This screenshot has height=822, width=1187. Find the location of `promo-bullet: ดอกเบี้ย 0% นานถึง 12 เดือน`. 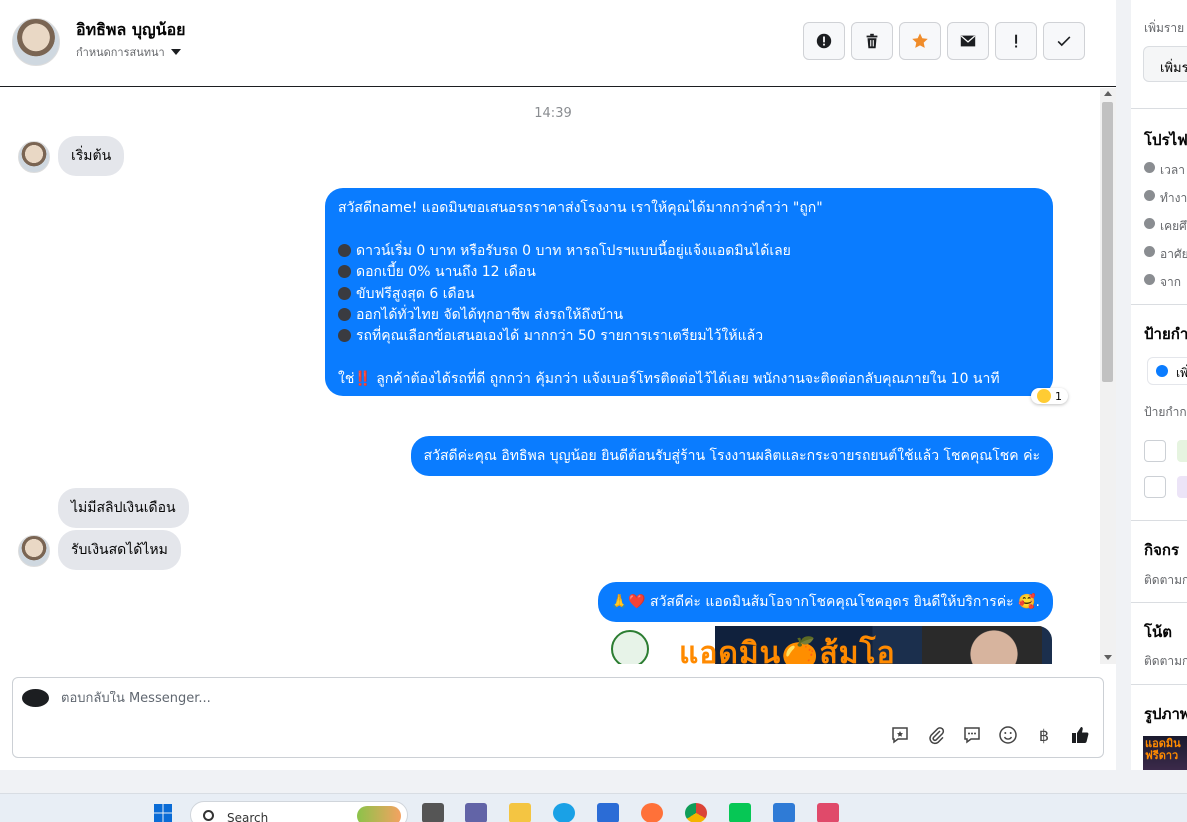

promo-bullet: ดอกเบี้ย 0% นานถึง 12 เดือน is located at coordinates (689, 272).